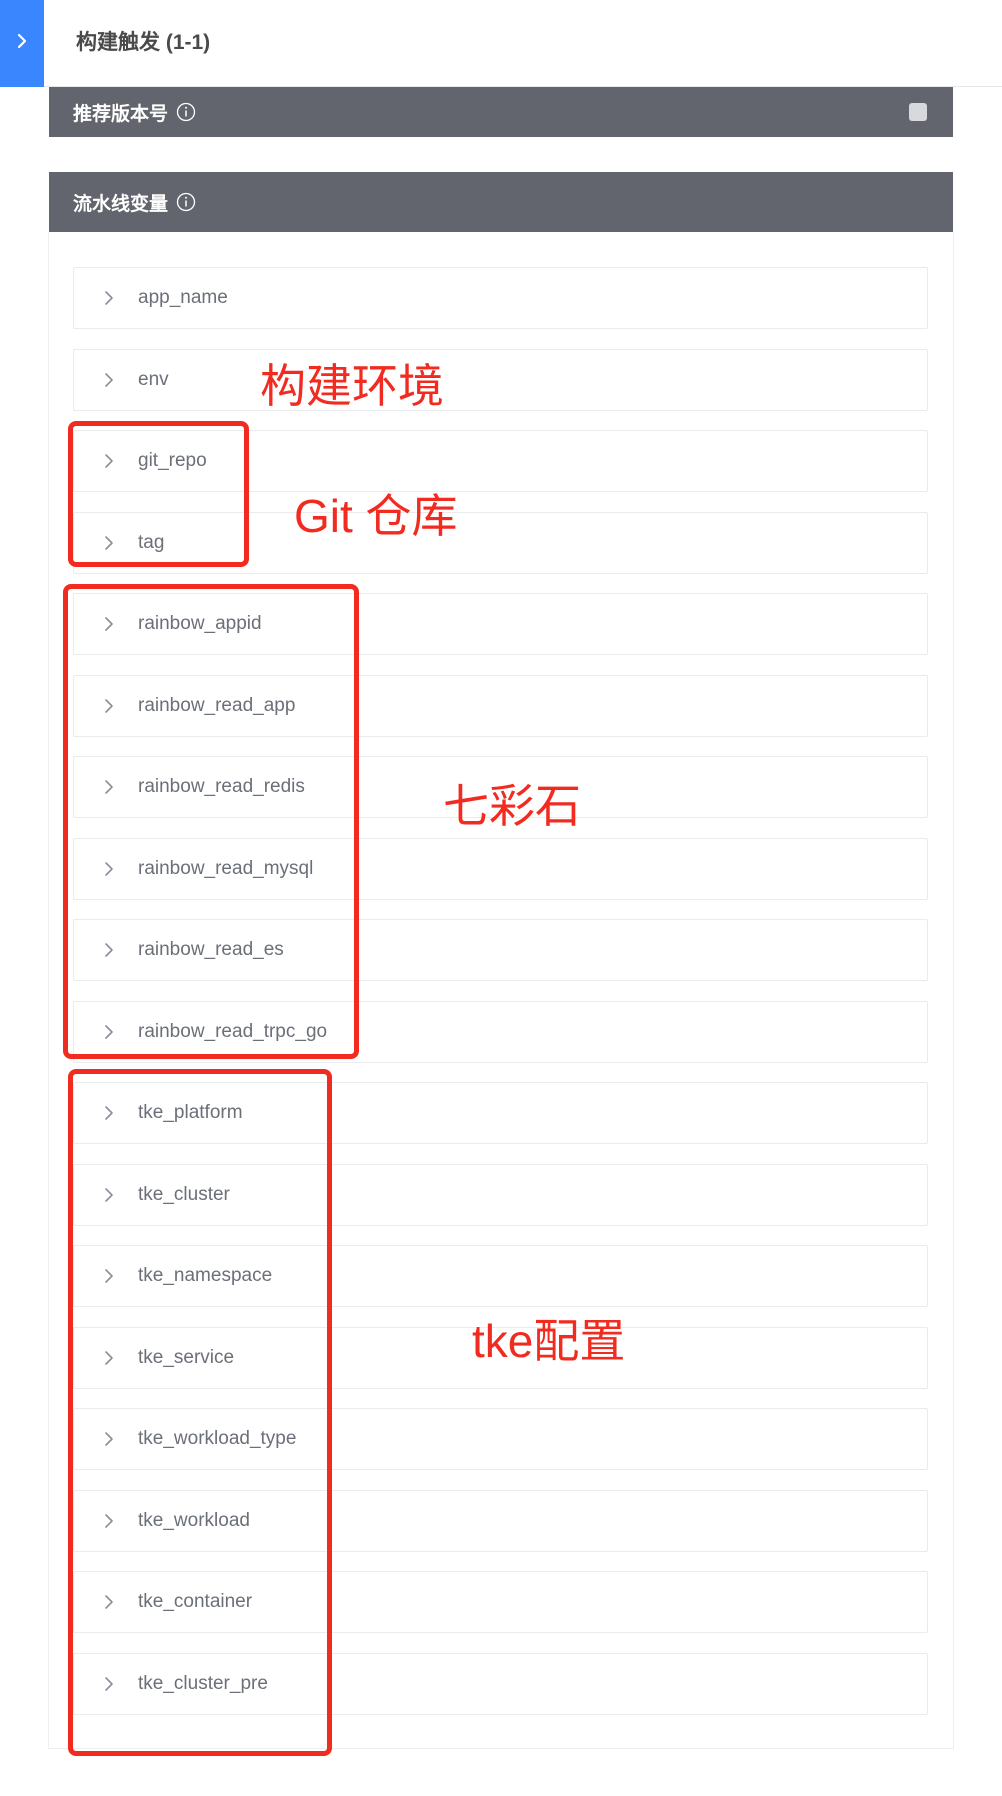 Image resolution: width=1002 pixels, height=1796 pixels. Describe the element at coordinates (501, 112) in the screenshot. I see `version-section-header: 推荐版本号` at that location.